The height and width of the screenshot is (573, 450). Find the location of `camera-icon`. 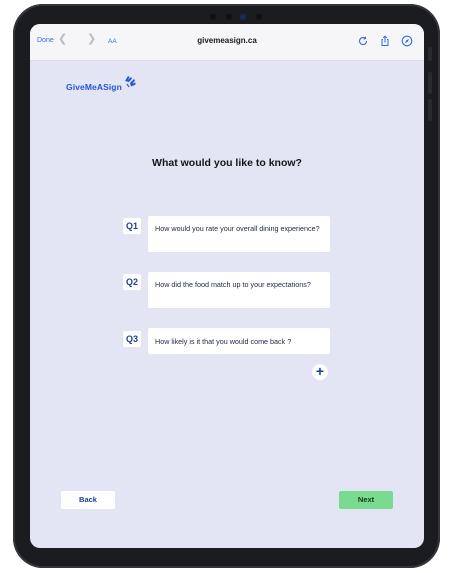

camera-icon is located at coordinates (243, 17).